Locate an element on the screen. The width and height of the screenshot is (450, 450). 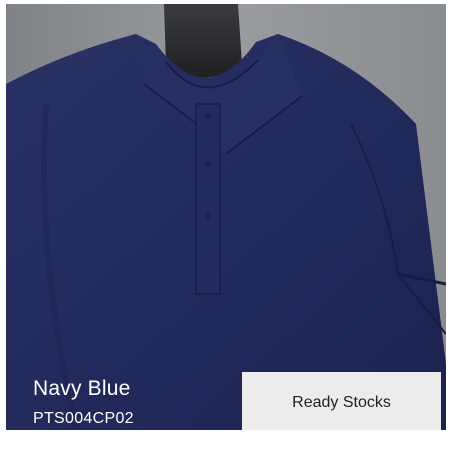
product-caption: Navy Blue PTS004CP02 is located at coordinates (83, 402).